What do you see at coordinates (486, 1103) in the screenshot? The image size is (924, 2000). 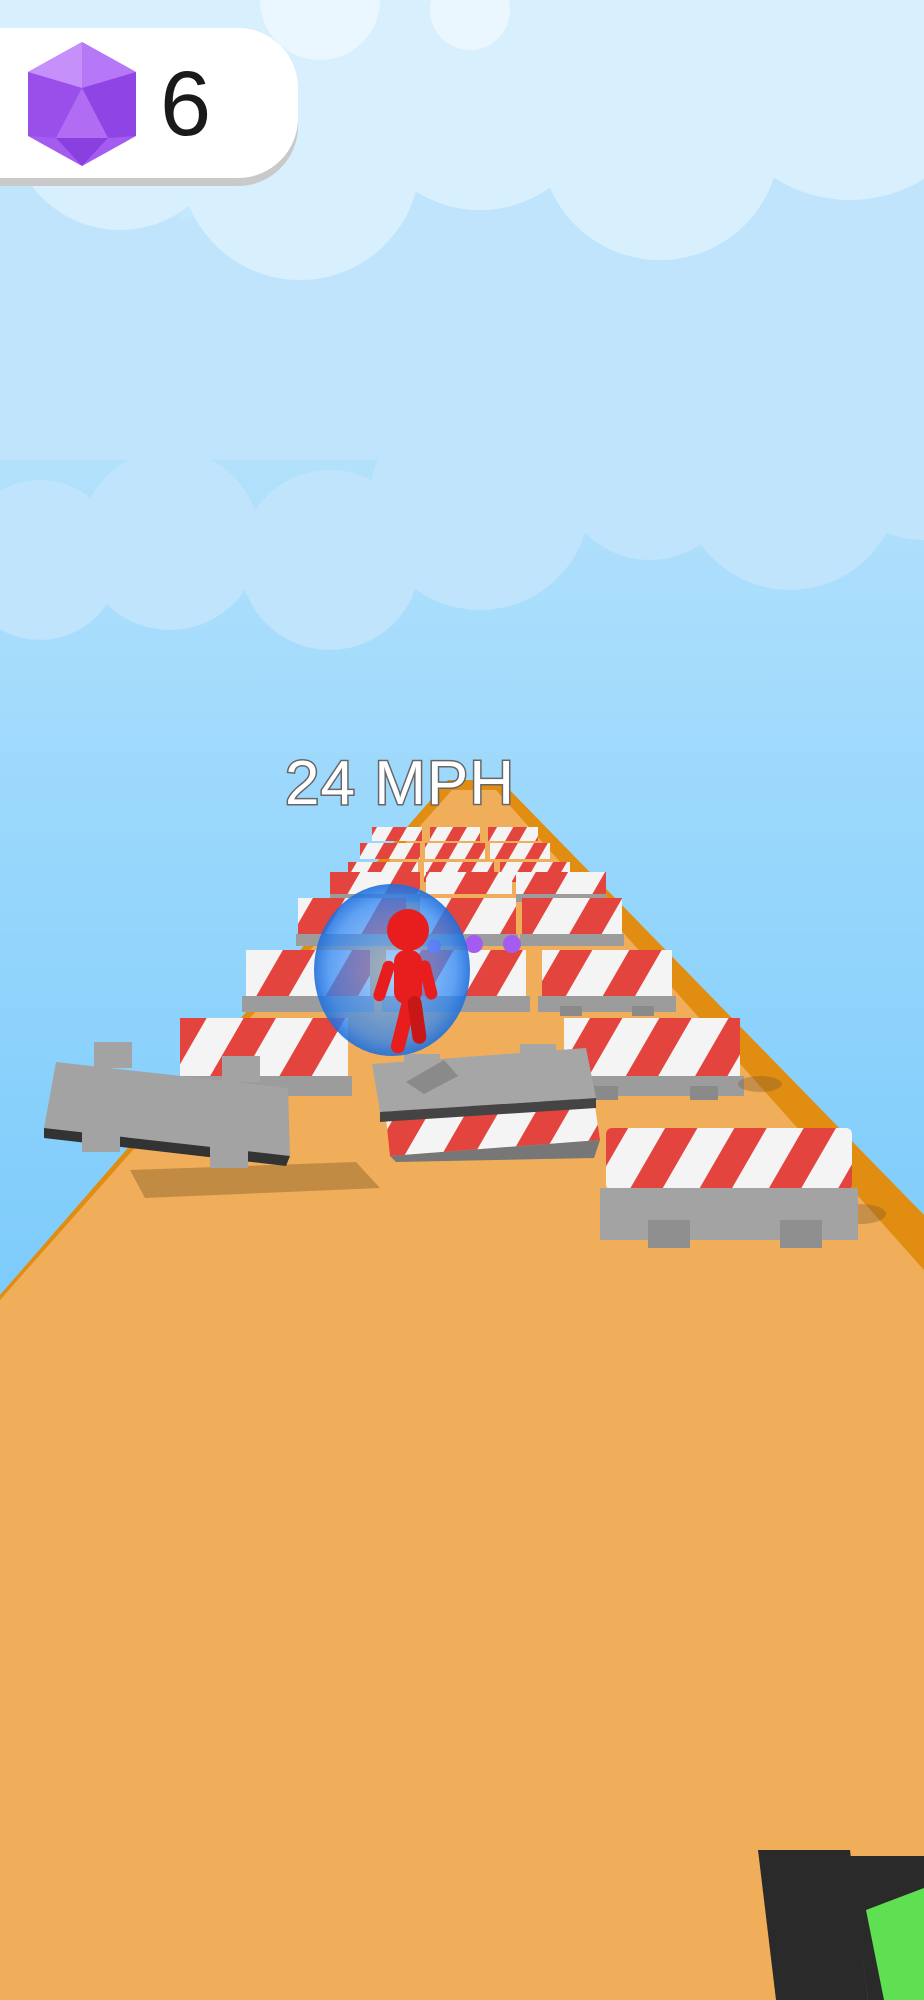 I see `broken-barrier-center` at bounding box center [486, 1103].